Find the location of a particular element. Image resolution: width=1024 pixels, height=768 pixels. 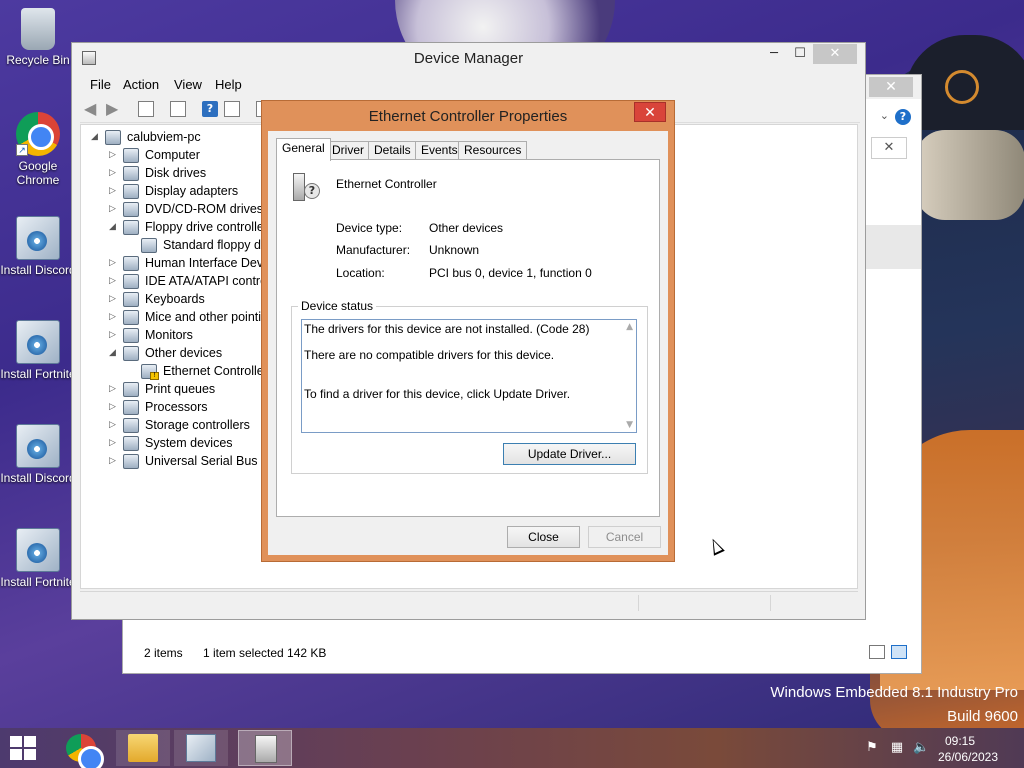

file-explorer-selected-row is located at coordinates (893, 247).